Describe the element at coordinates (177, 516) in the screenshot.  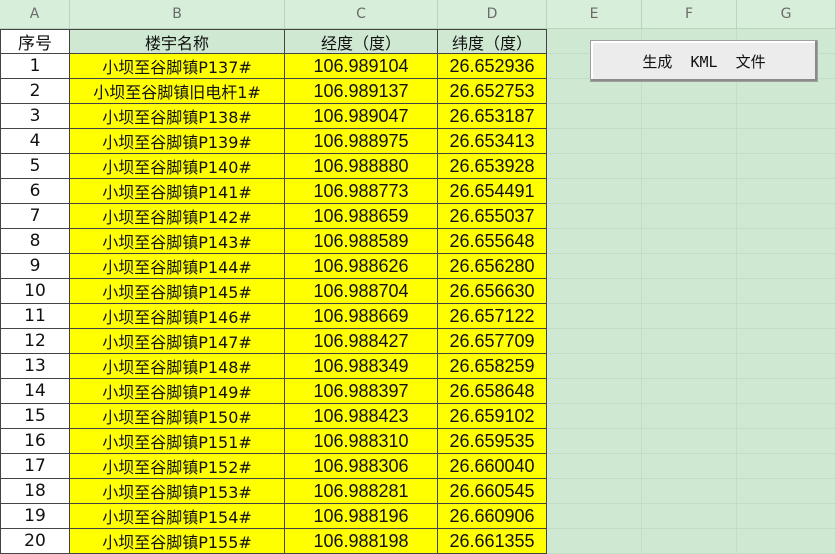
I see `building-name-cell: 小坝至谷脚镇P154#` at that location.